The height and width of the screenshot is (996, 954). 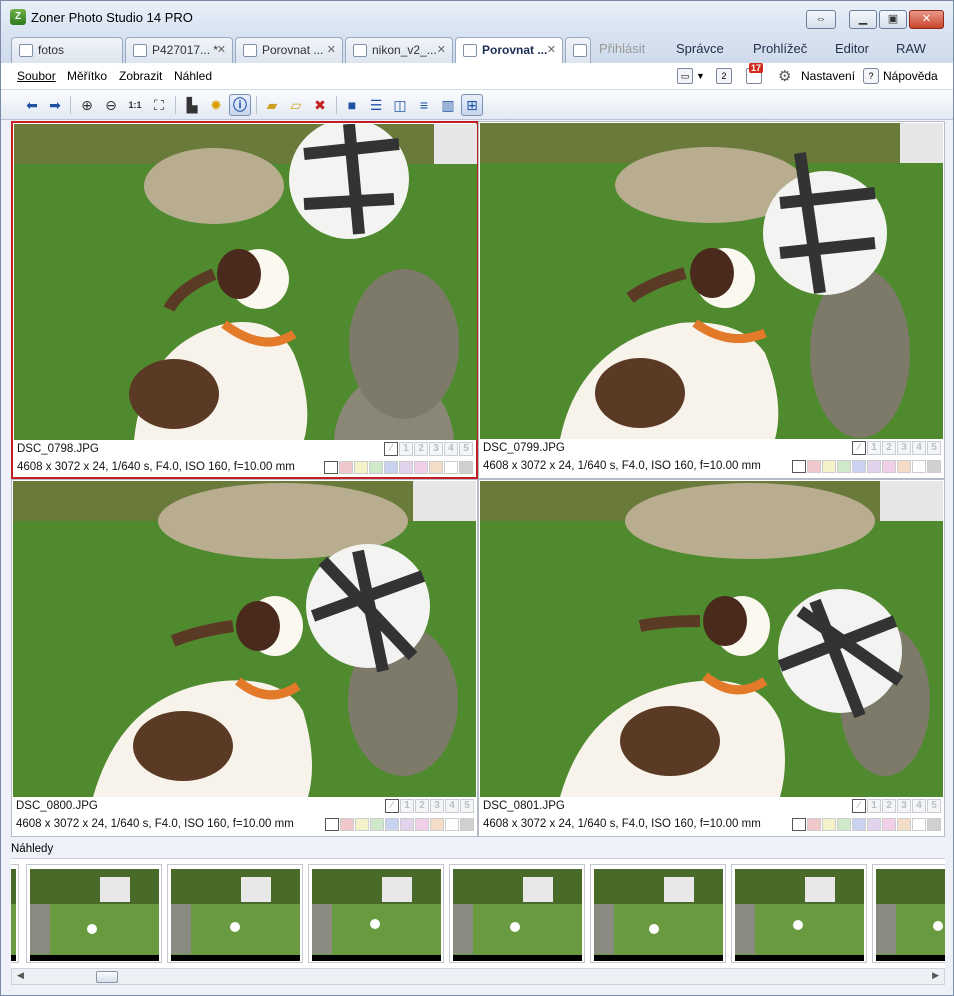 What do you see at coordinates (111, 105) in the screenshot?
I see `zoom-out-icon: ⊖` at bounding box center [111, 105].